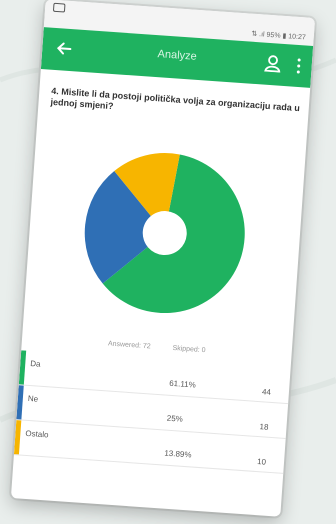 The image size is (336, 524). I want to click on camera-icon, so click(59, 7).